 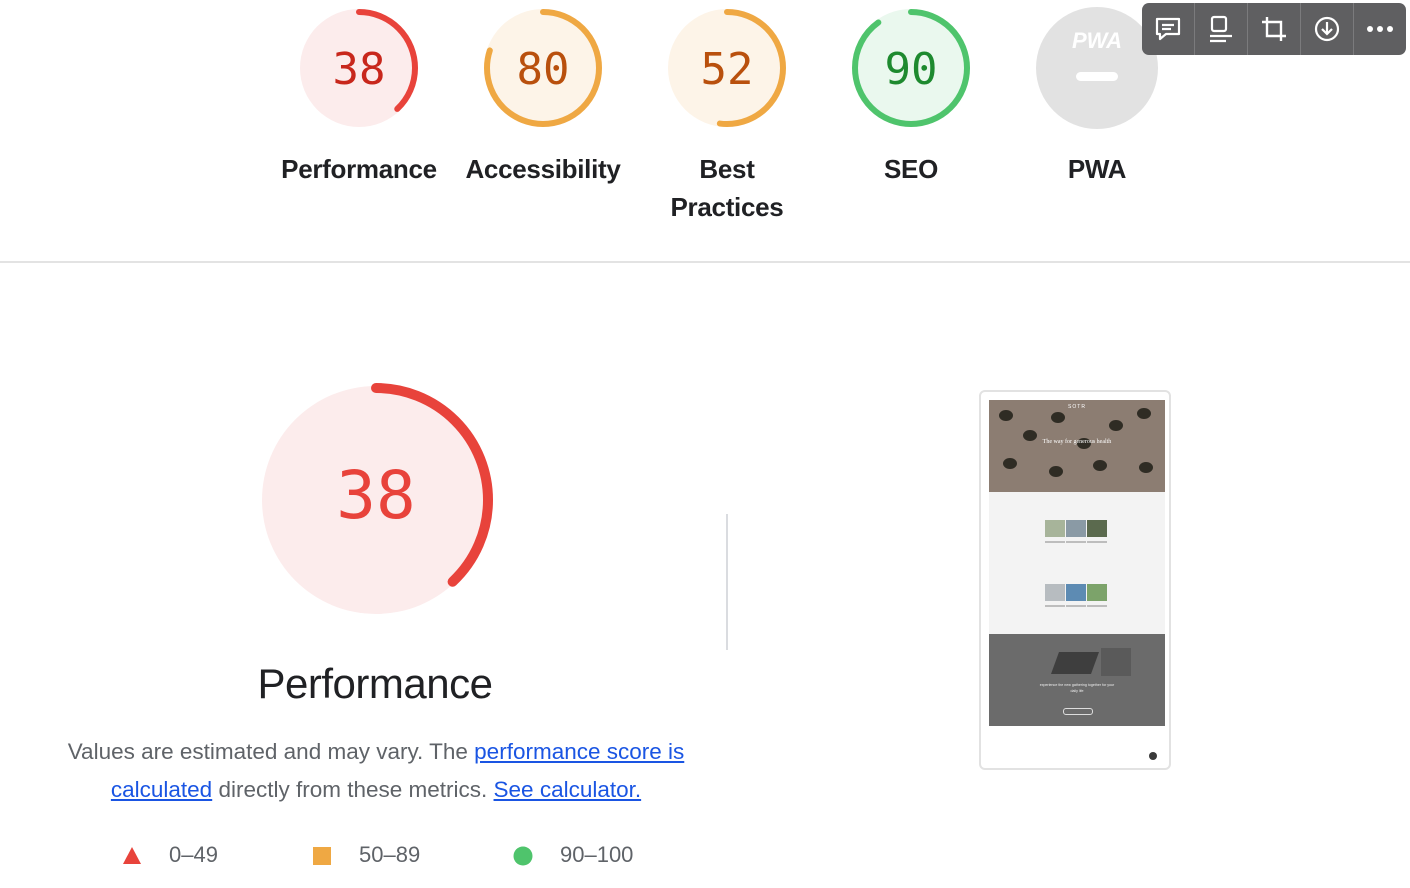 I want to click on category-seo: 90 SEO, so click(x=911, y=97).